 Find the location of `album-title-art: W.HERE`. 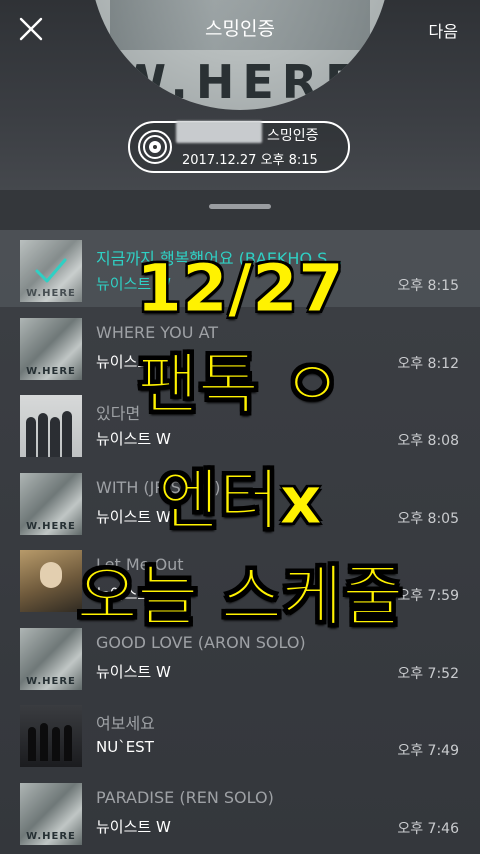

album-title-art: W.HERE is located at coordinates (240, 82).